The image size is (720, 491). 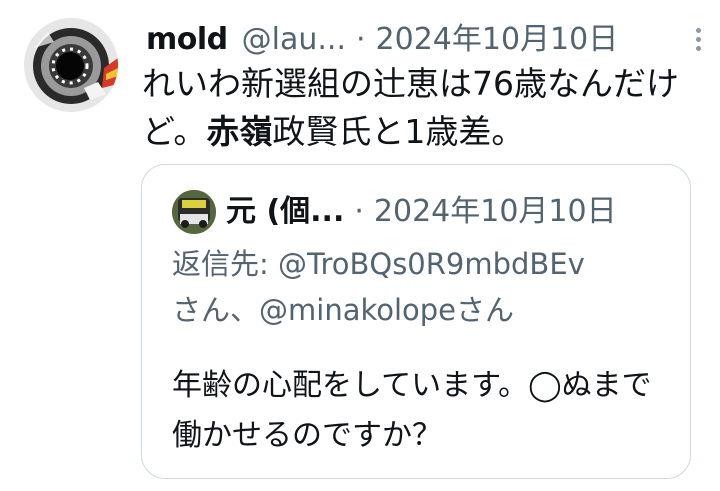 I want to click on tweet-text-bold: 赤嶺, so click(x=239, y=131).